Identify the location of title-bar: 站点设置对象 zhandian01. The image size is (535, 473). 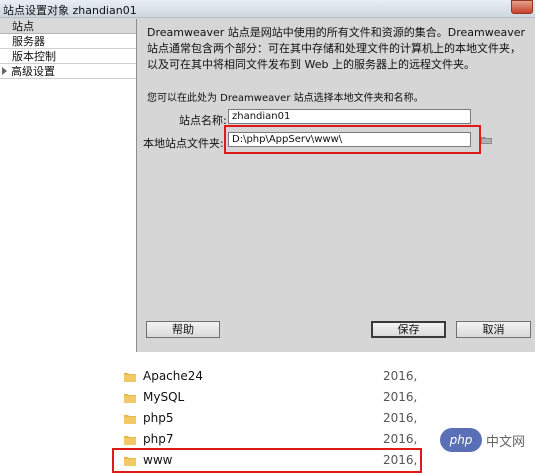
(267, 9).